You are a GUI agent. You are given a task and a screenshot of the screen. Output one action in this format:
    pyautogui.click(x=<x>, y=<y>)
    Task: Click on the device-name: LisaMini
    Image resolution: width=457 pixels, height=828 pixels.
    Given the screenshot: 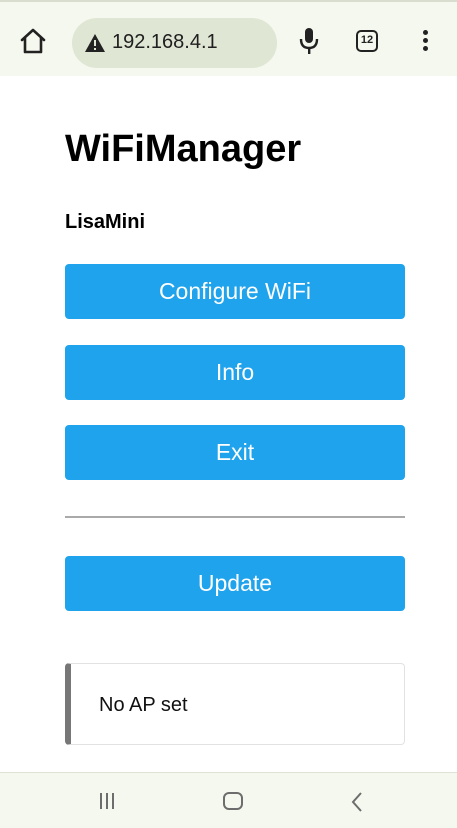 What is the action you would take?
    pyautogui.click(x=105, y=222)
    